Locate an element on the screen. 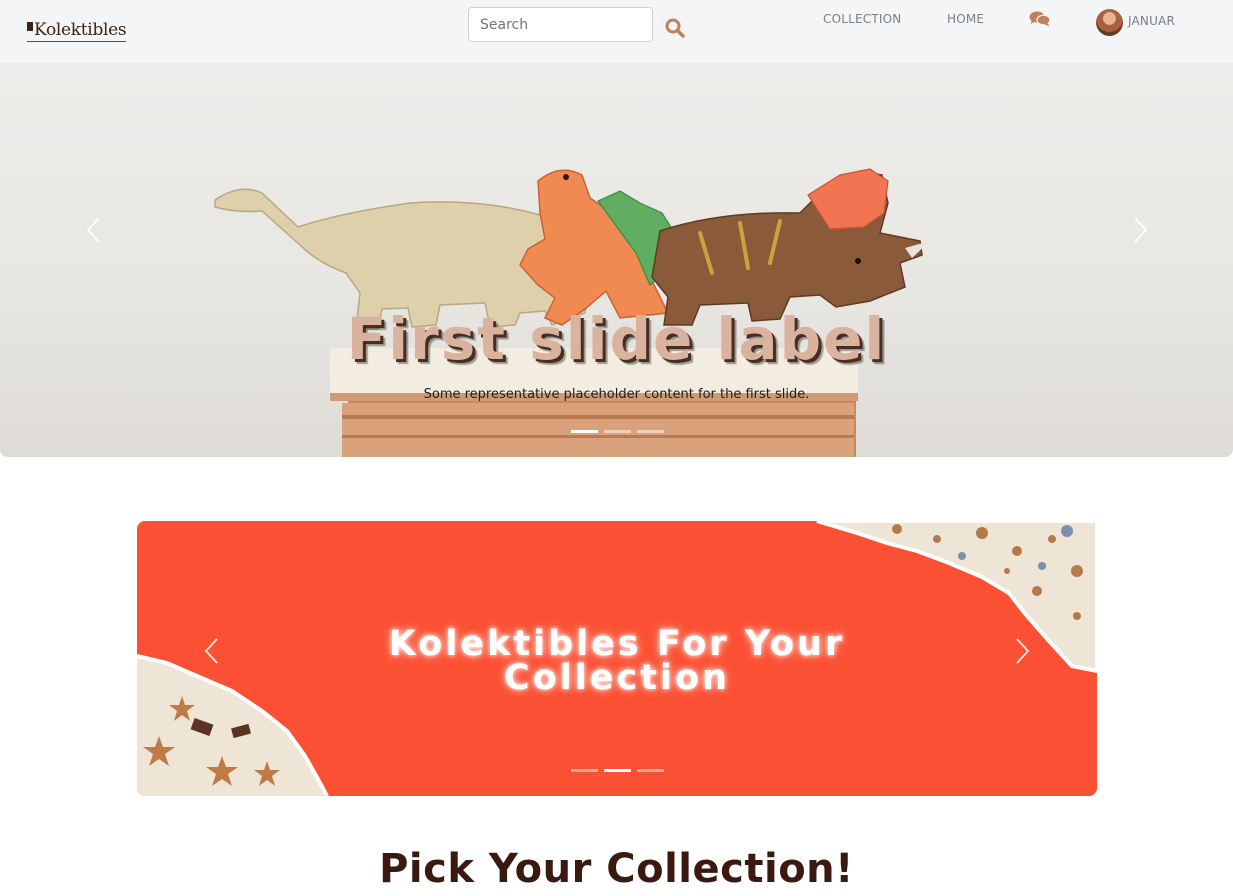 This screenshot has height=896, width=1233. navbar: Kolektibles COLLECTION HOME JANUAR is located at coordinates (616, 31).